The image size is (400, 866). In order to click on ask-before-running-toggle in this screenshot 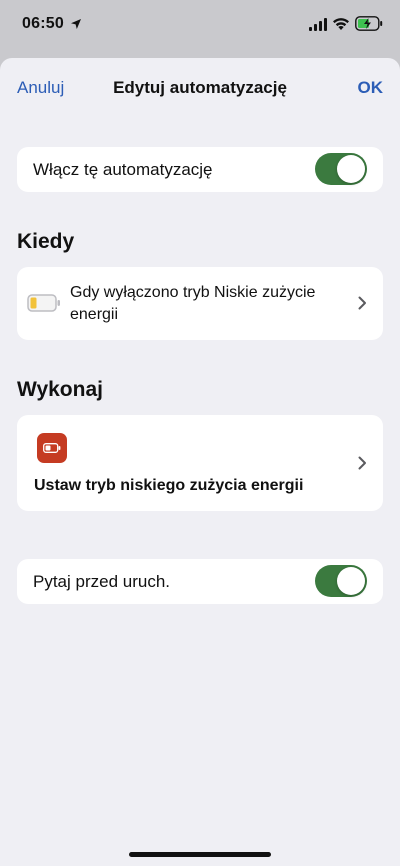, I will do `click(341, 581)`.